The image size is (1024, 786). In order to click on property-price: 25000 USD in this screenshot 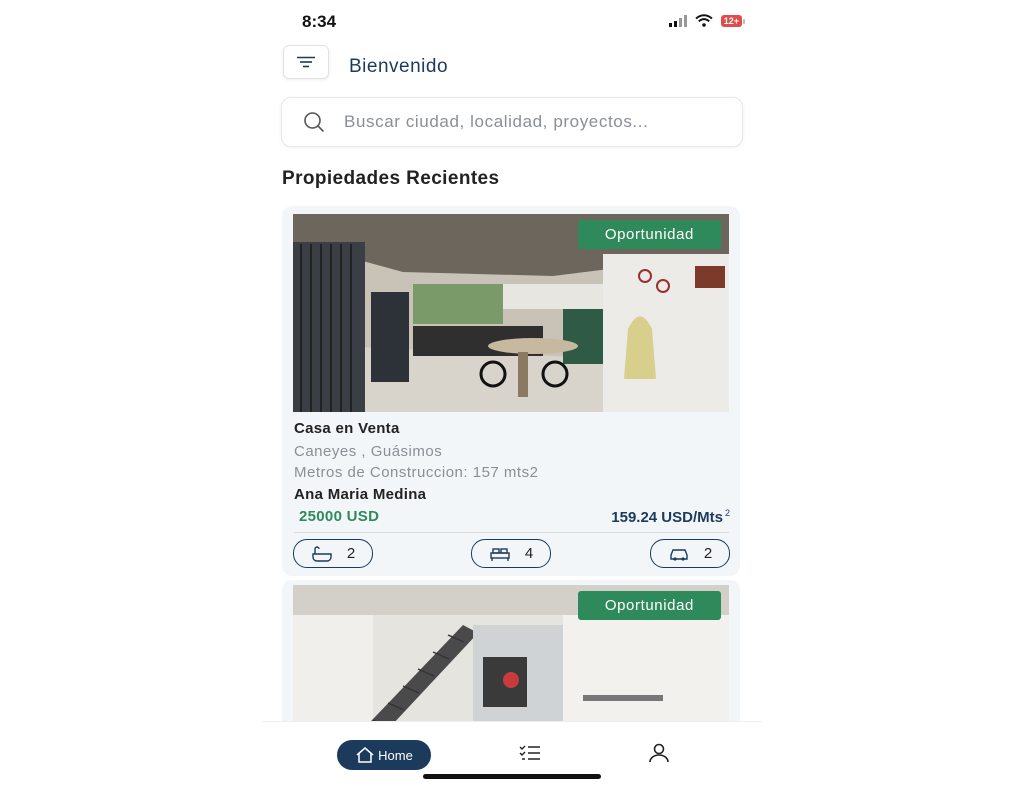, I will do `click(339, 516)`.